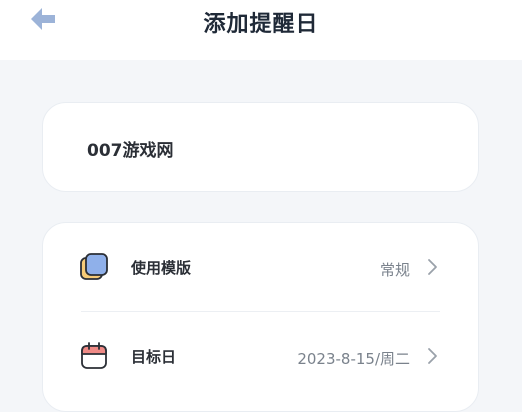 The height and width of the screenshot is (412, 522). I want to click on template-label: 使用模版, so click(161, 268).